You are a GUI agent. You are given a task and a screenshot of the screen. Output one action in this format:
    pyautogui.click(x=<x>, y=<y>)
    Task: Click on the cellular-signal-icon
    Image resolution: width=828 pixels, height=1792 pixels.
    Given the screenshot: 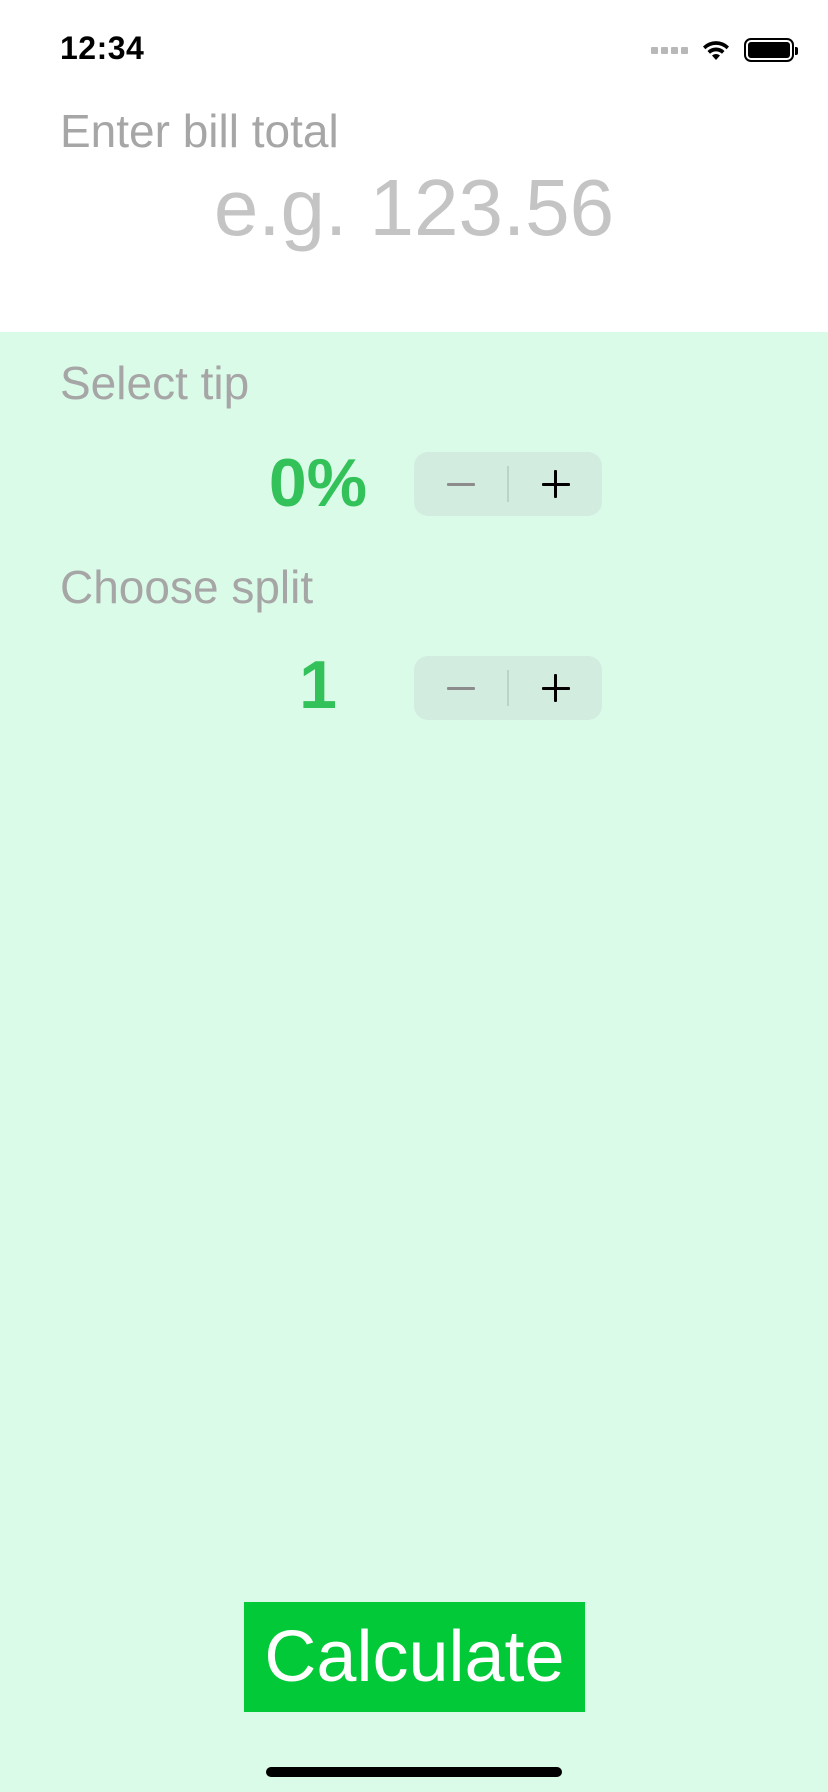 What is the action you would take?
    pyautogui.click(x=669, y=50)
    